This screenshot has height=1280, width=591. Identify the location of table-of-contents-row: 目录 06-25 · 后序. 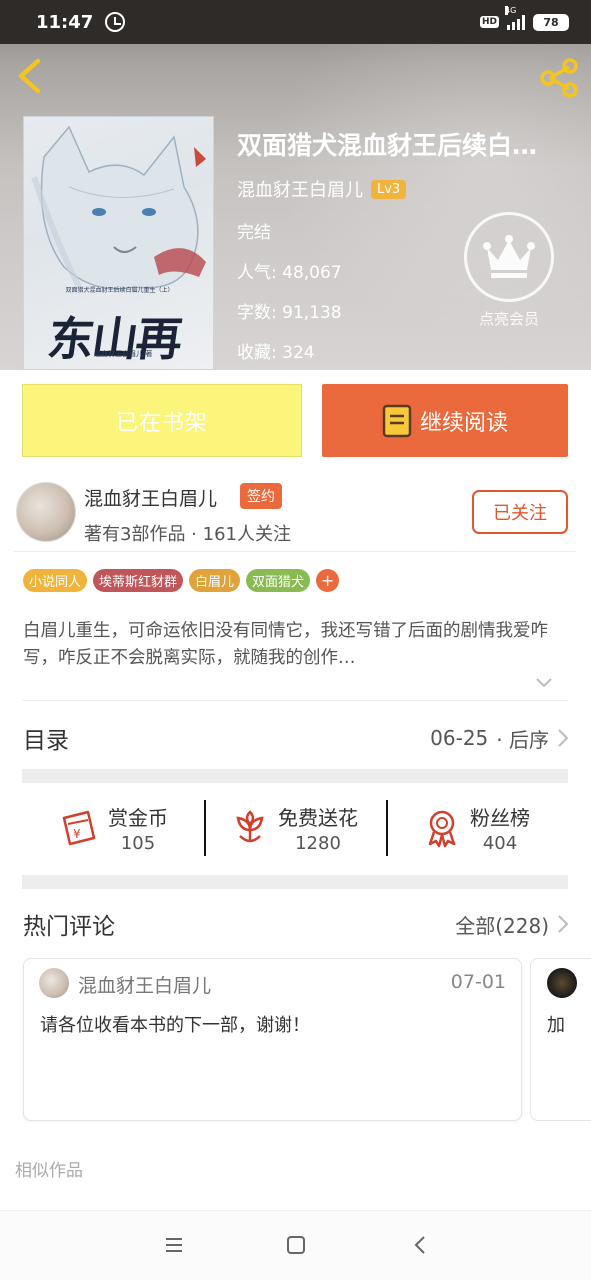
(296, 738).